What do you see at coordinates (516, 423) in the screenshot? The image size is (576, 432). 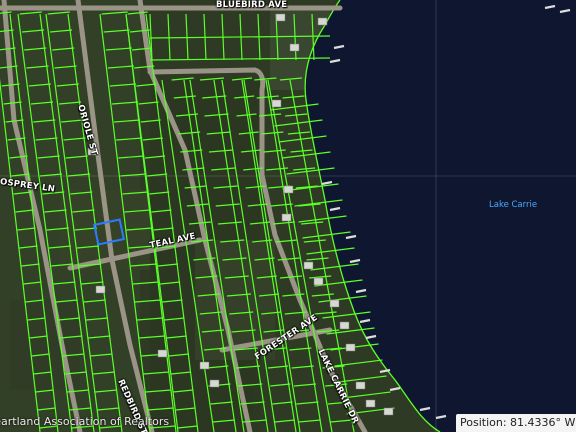 I see `position-readout: Position: 81.4336° W, 27.3` at bounding box center [516, 423].